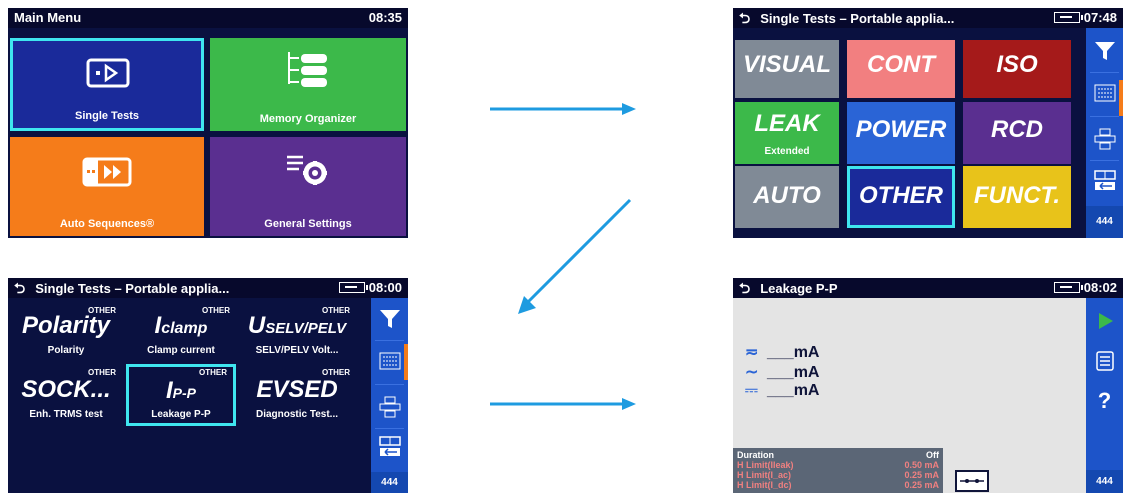 Image resolution: width=1131 pixels, height=497 pixels. What do you see at coordinates (307, 69) in the screenshot?
I see `memory-organizer-icon` at bounding box center [307, 69].